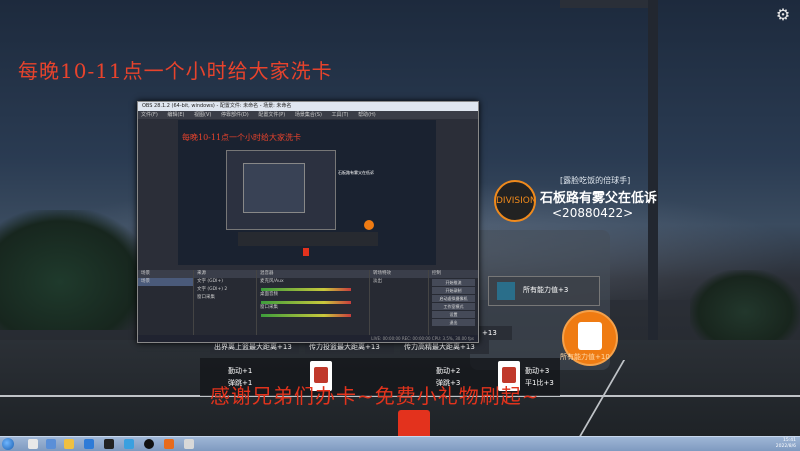  What do you see at coordinates (225, 290) in the screenshot?
I see `source-item: 文字 (GDI+) 2` at bounding box center [225, 290].